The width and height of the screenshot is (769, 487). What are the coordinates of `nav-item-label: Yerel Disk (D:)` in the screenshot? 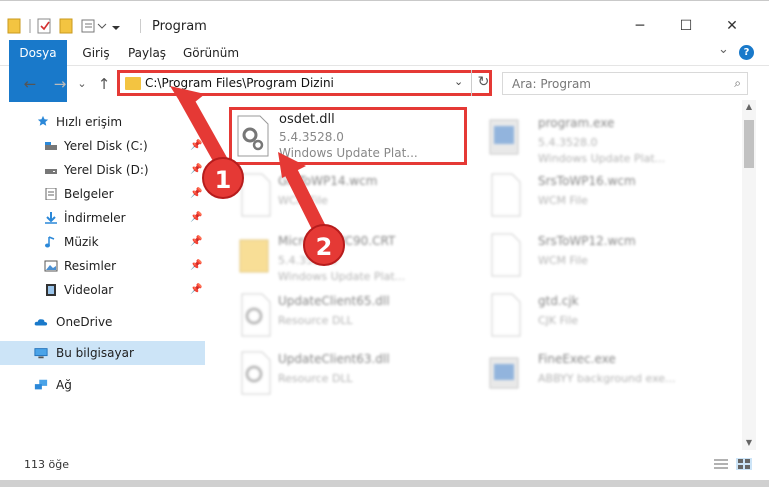 It's located at (106, 170).